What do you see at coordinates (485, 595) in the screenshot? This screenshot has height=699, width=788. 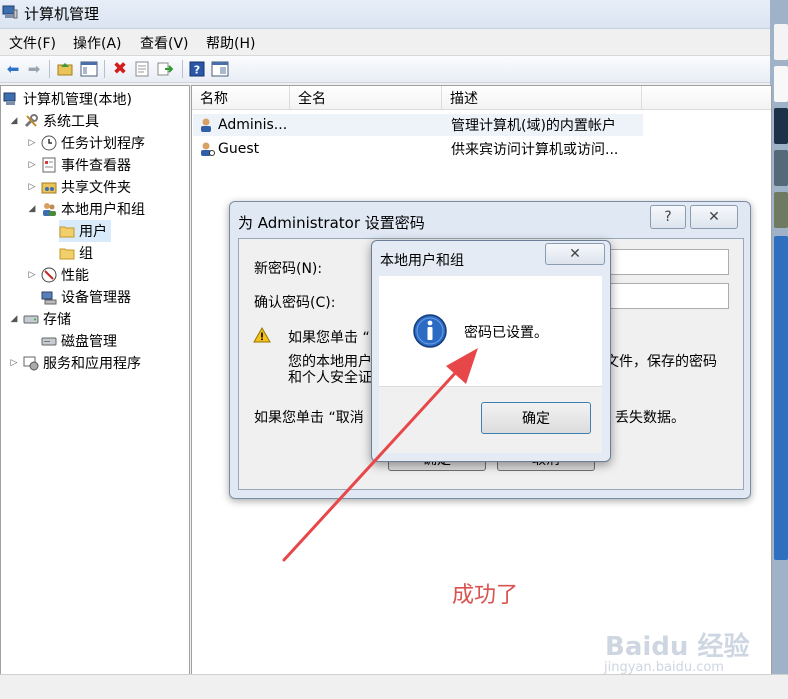 I see `annotation-text: 成功了` at bounding box center [485, 595].